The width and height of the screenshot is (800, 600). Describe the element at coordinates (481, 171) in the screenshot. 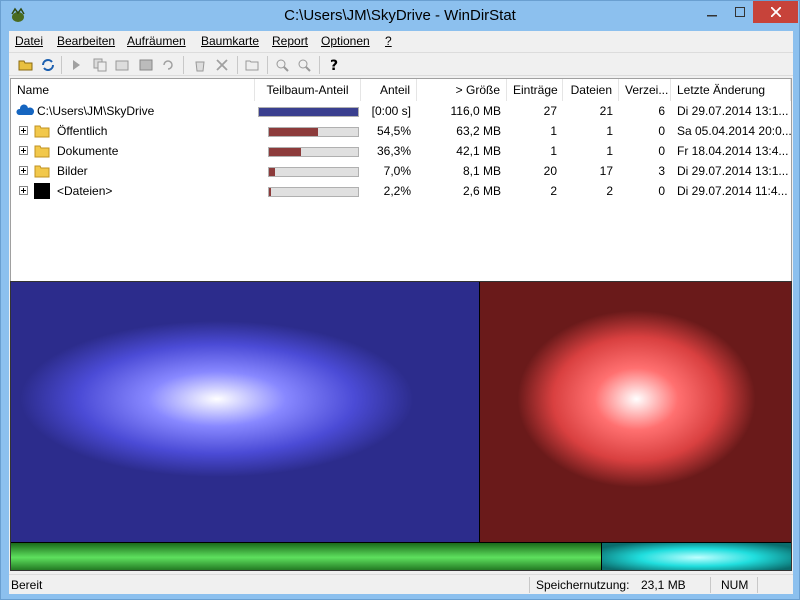

I see `row-size: 8,1 MB` at that location.